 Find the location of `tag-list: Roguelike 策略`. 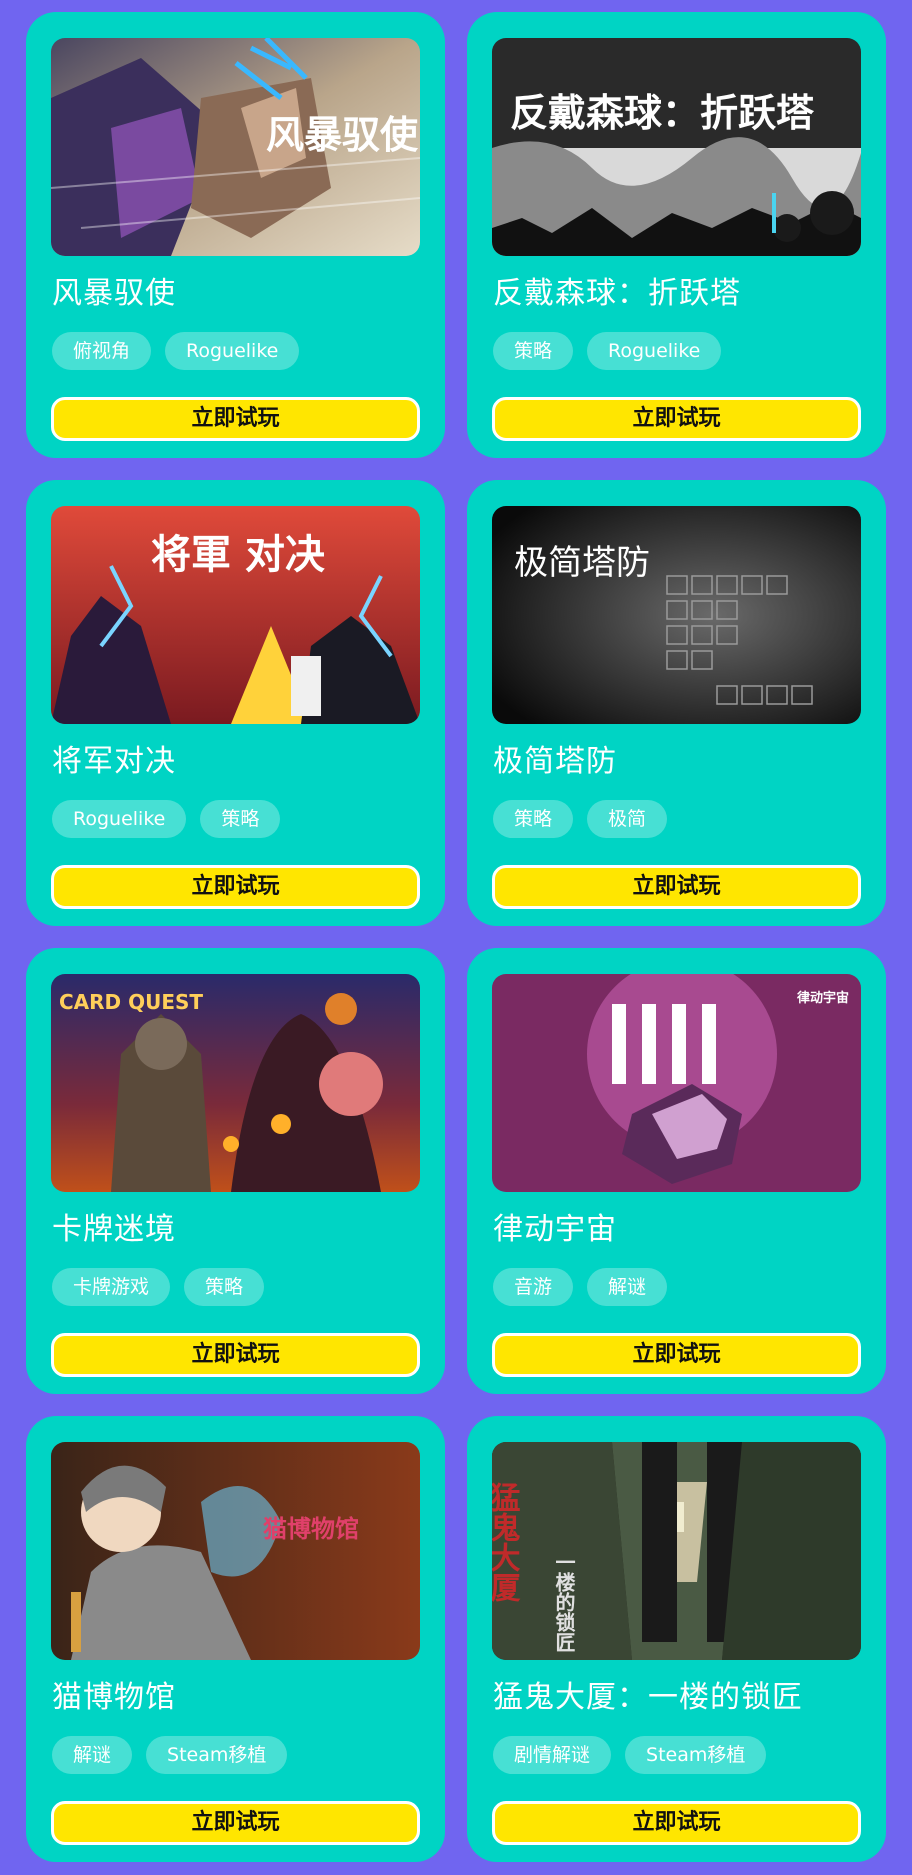

tag-list: Roguelike 策略 is located at coordinates (166, 819).